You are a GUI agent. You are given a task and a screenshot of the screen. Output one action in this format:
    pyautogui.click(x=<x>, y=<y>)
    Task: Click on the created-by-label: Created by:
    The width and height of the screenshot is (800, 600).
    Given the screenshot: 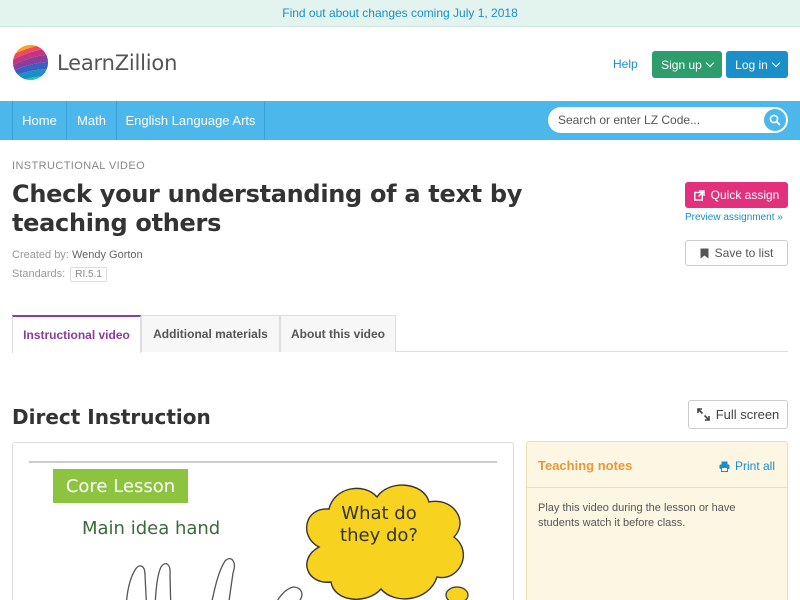 What is the action you would take?
    pyautogui.click(x=40, y=255)
    